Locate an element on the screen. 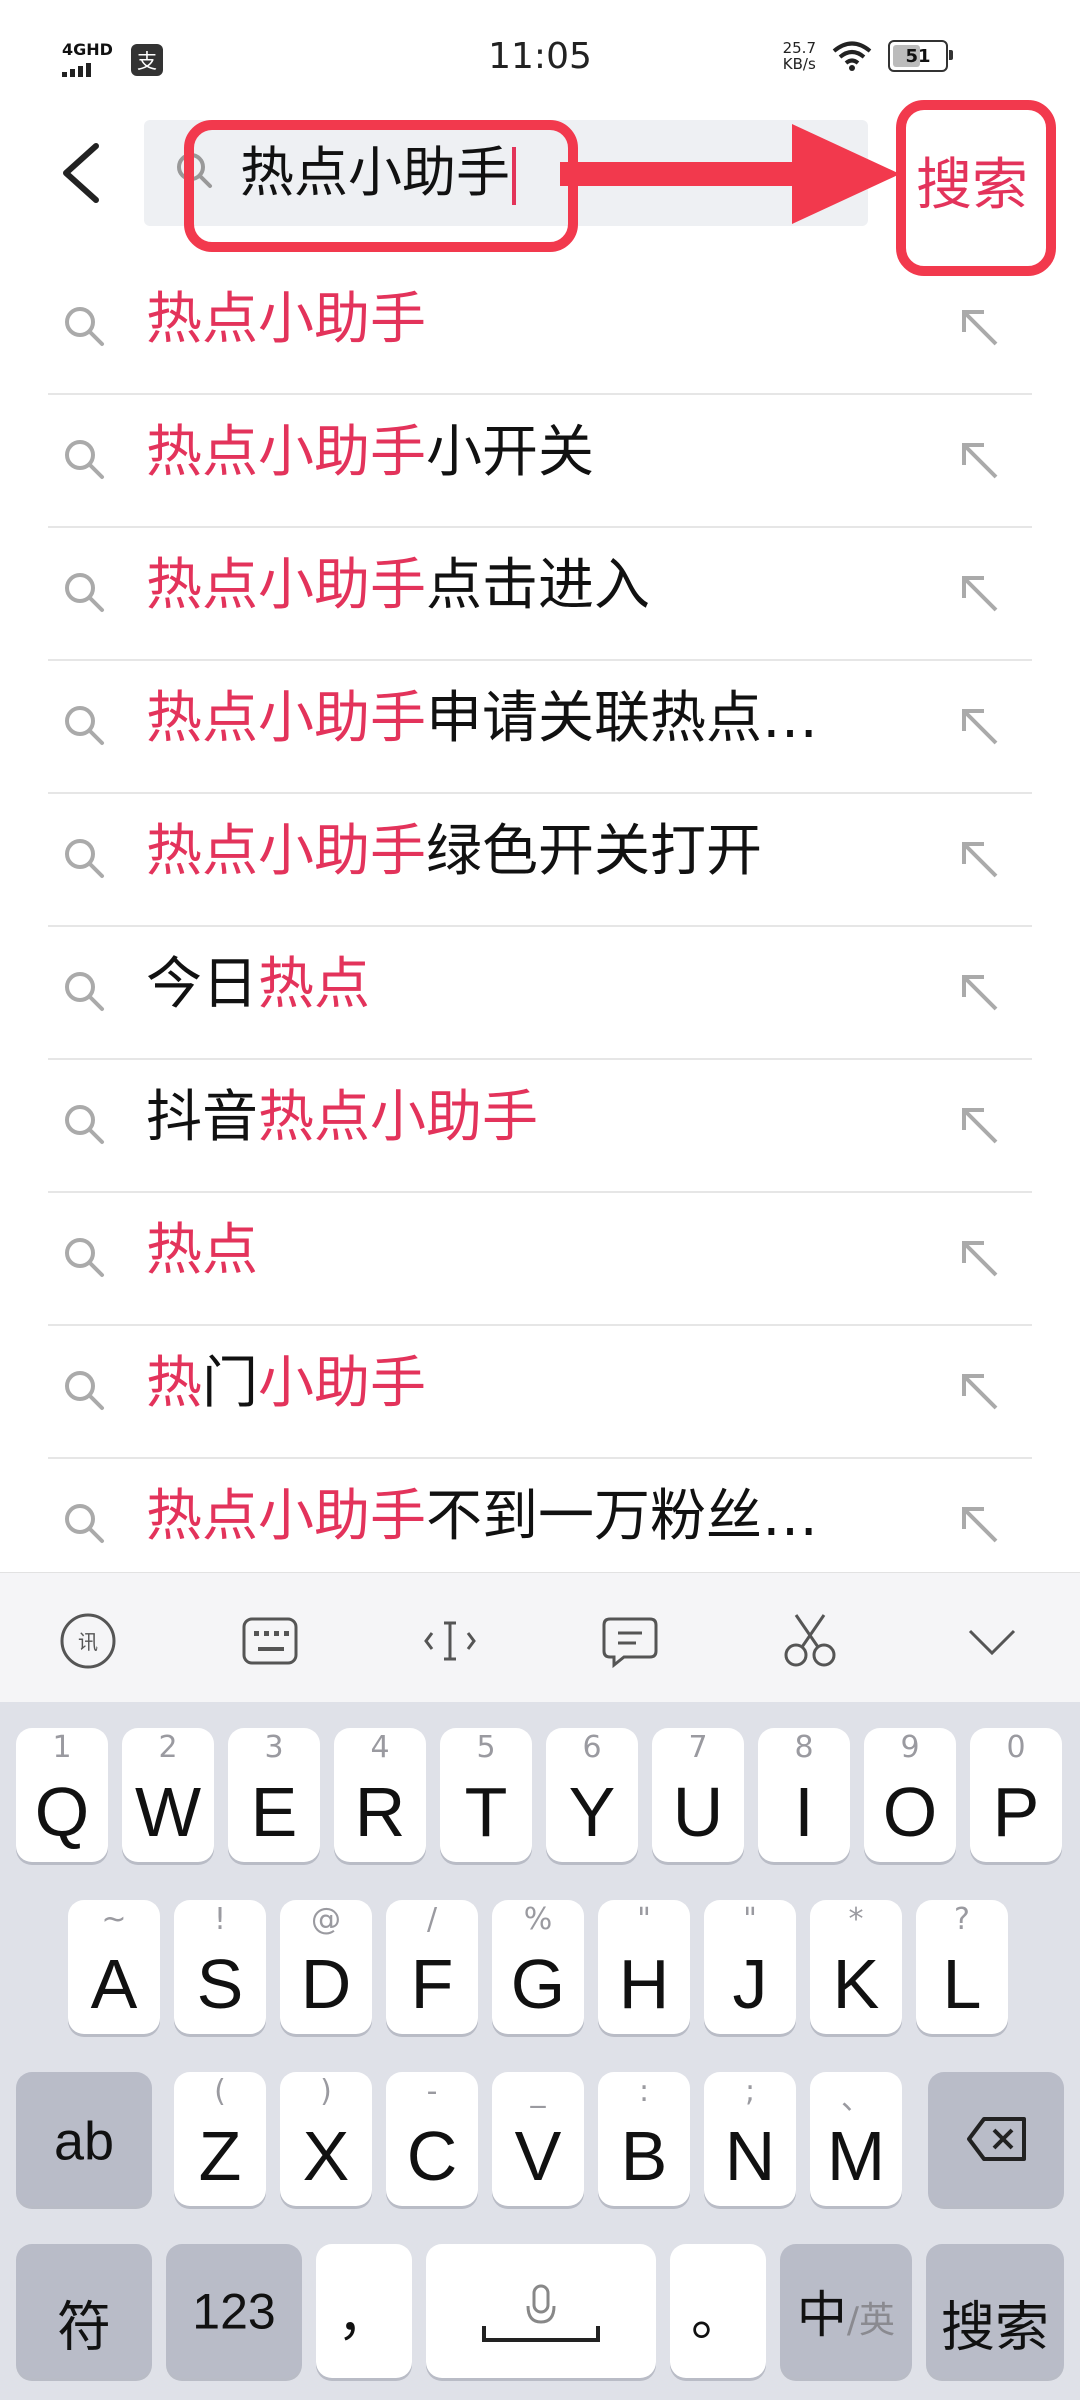 The image size is (1080, 2400). suggestion-prefix: 今日 is located at coordinates (202, 985).